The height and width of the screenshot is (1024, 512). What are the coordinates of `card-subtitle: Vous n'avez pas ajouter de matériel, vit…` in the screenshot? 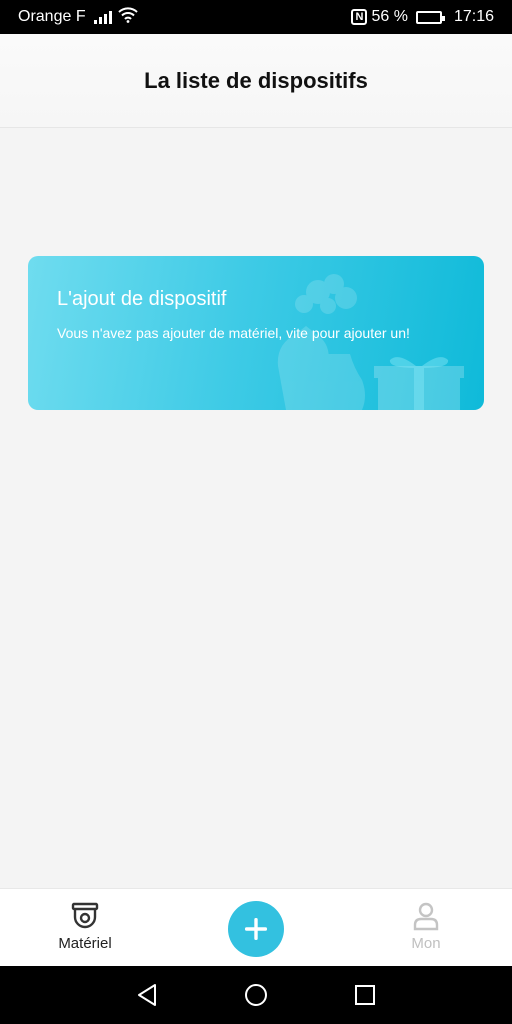 It's located at (233, 333).